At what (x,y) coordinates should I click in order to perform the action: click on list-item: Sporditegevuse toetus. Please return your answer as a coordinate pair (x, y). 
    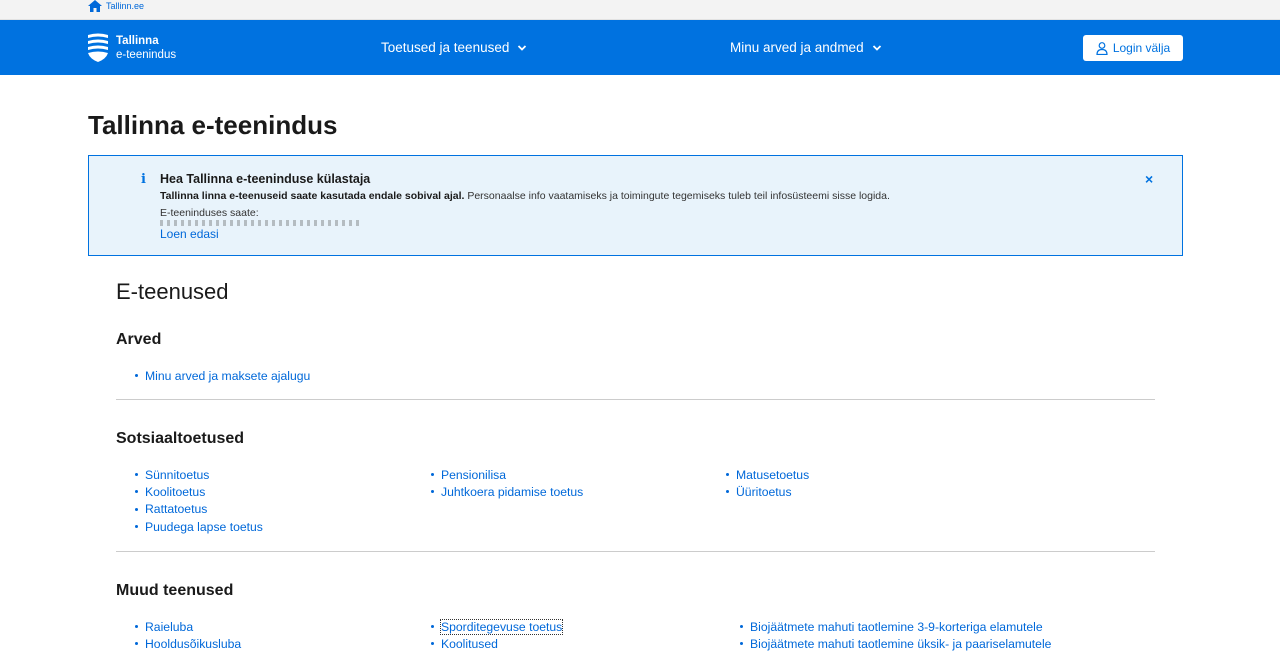
    Looking at the image, I should click on (497, 626).